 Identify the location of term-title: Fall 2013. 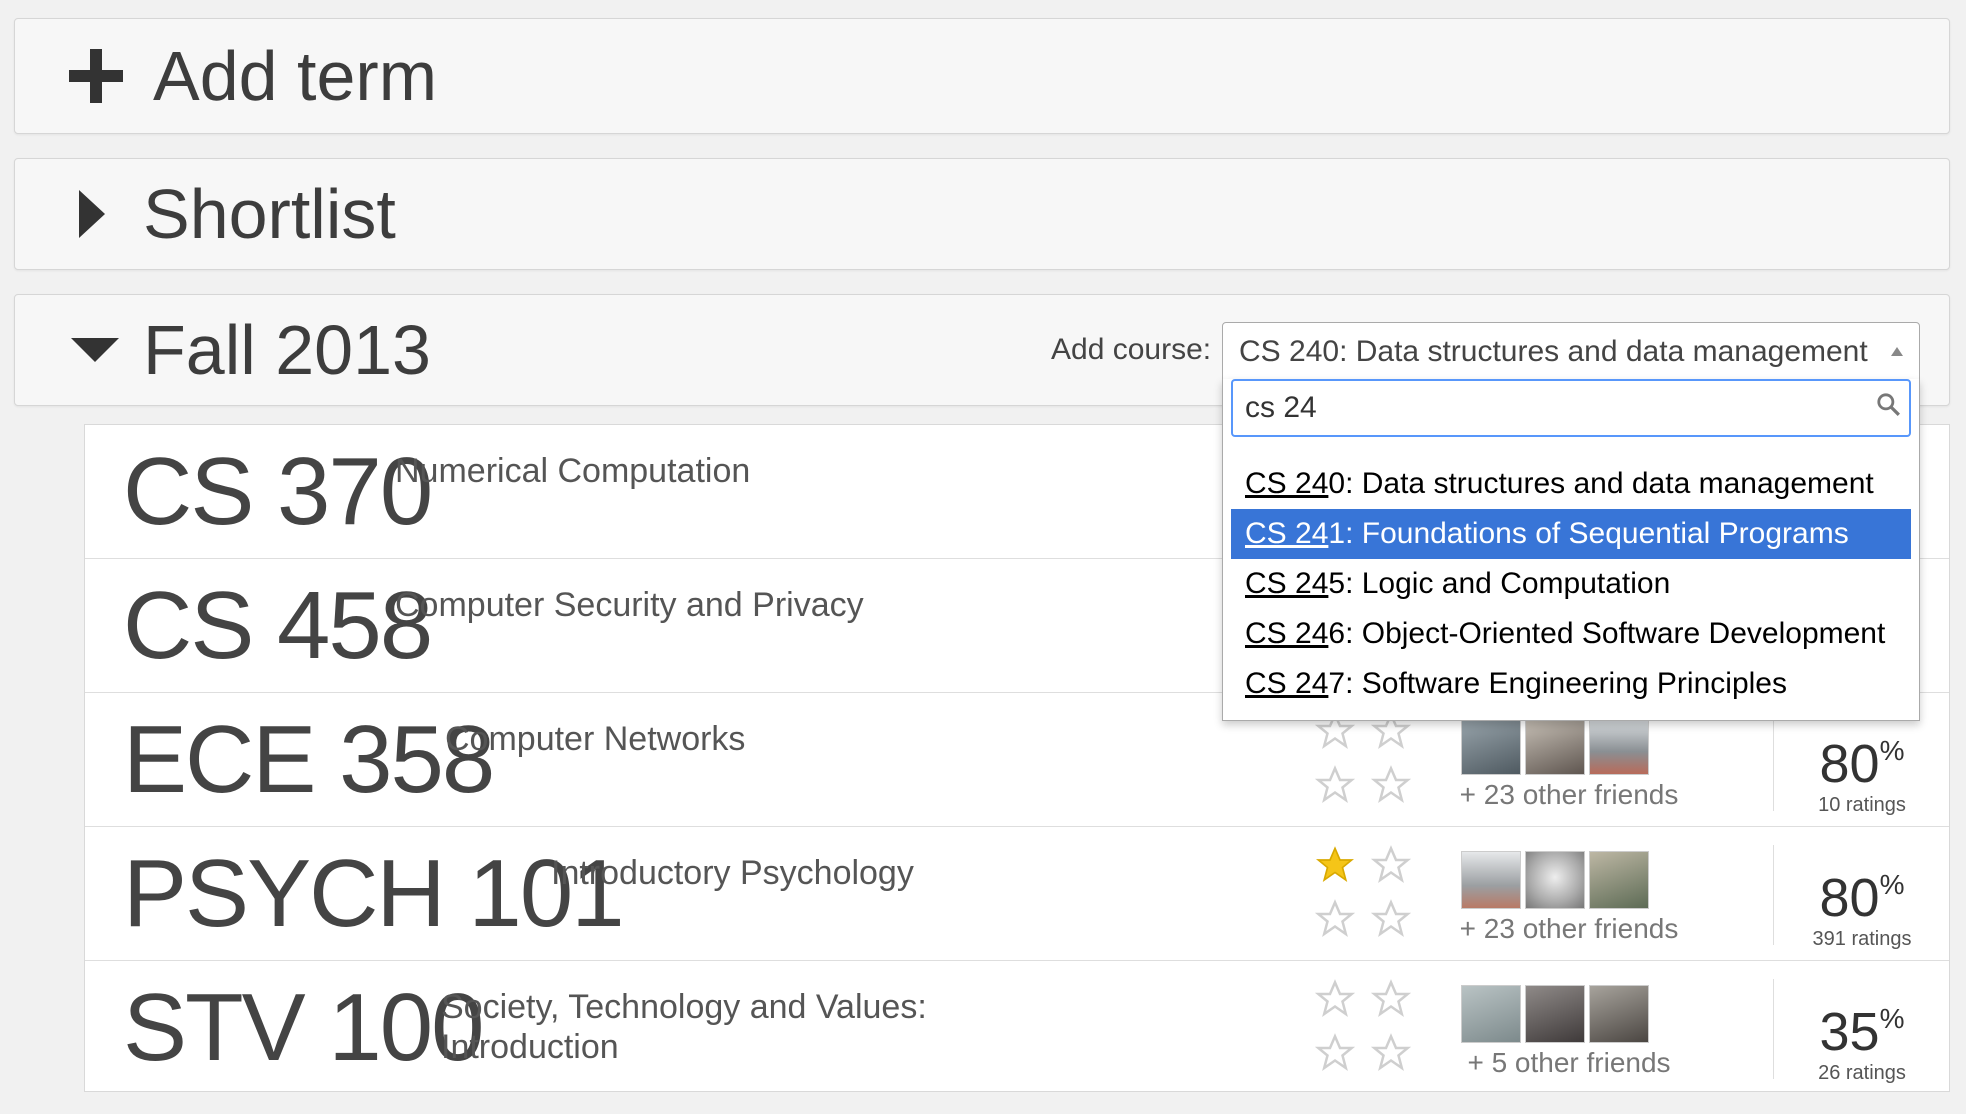
(287, 350).